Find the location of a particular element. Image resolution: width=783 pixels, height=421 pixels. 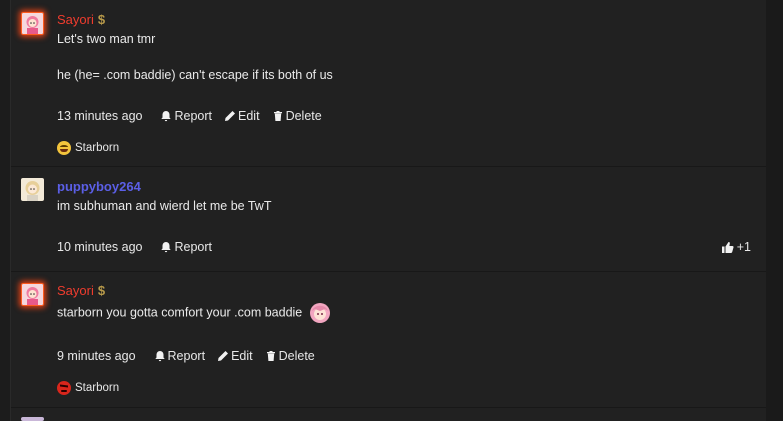

comment-actions: 13 minutes ago Report Edit Delete is located at coordinates (195, 116).